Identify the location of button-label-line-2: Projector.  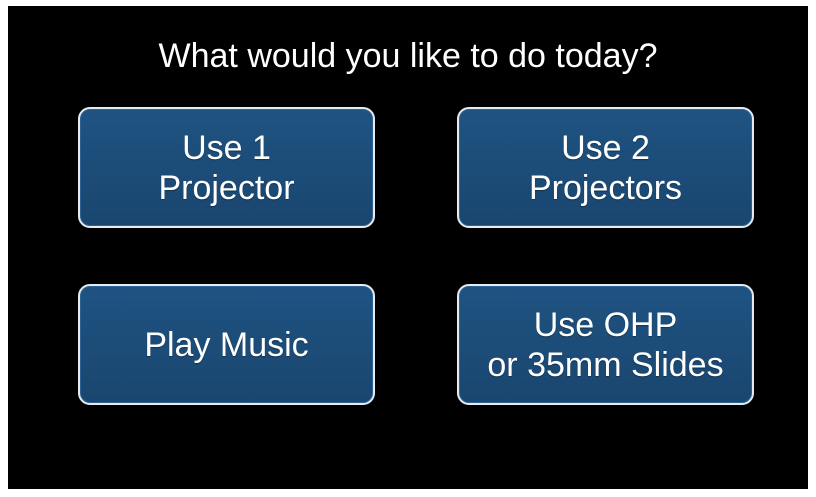
(226, 187).